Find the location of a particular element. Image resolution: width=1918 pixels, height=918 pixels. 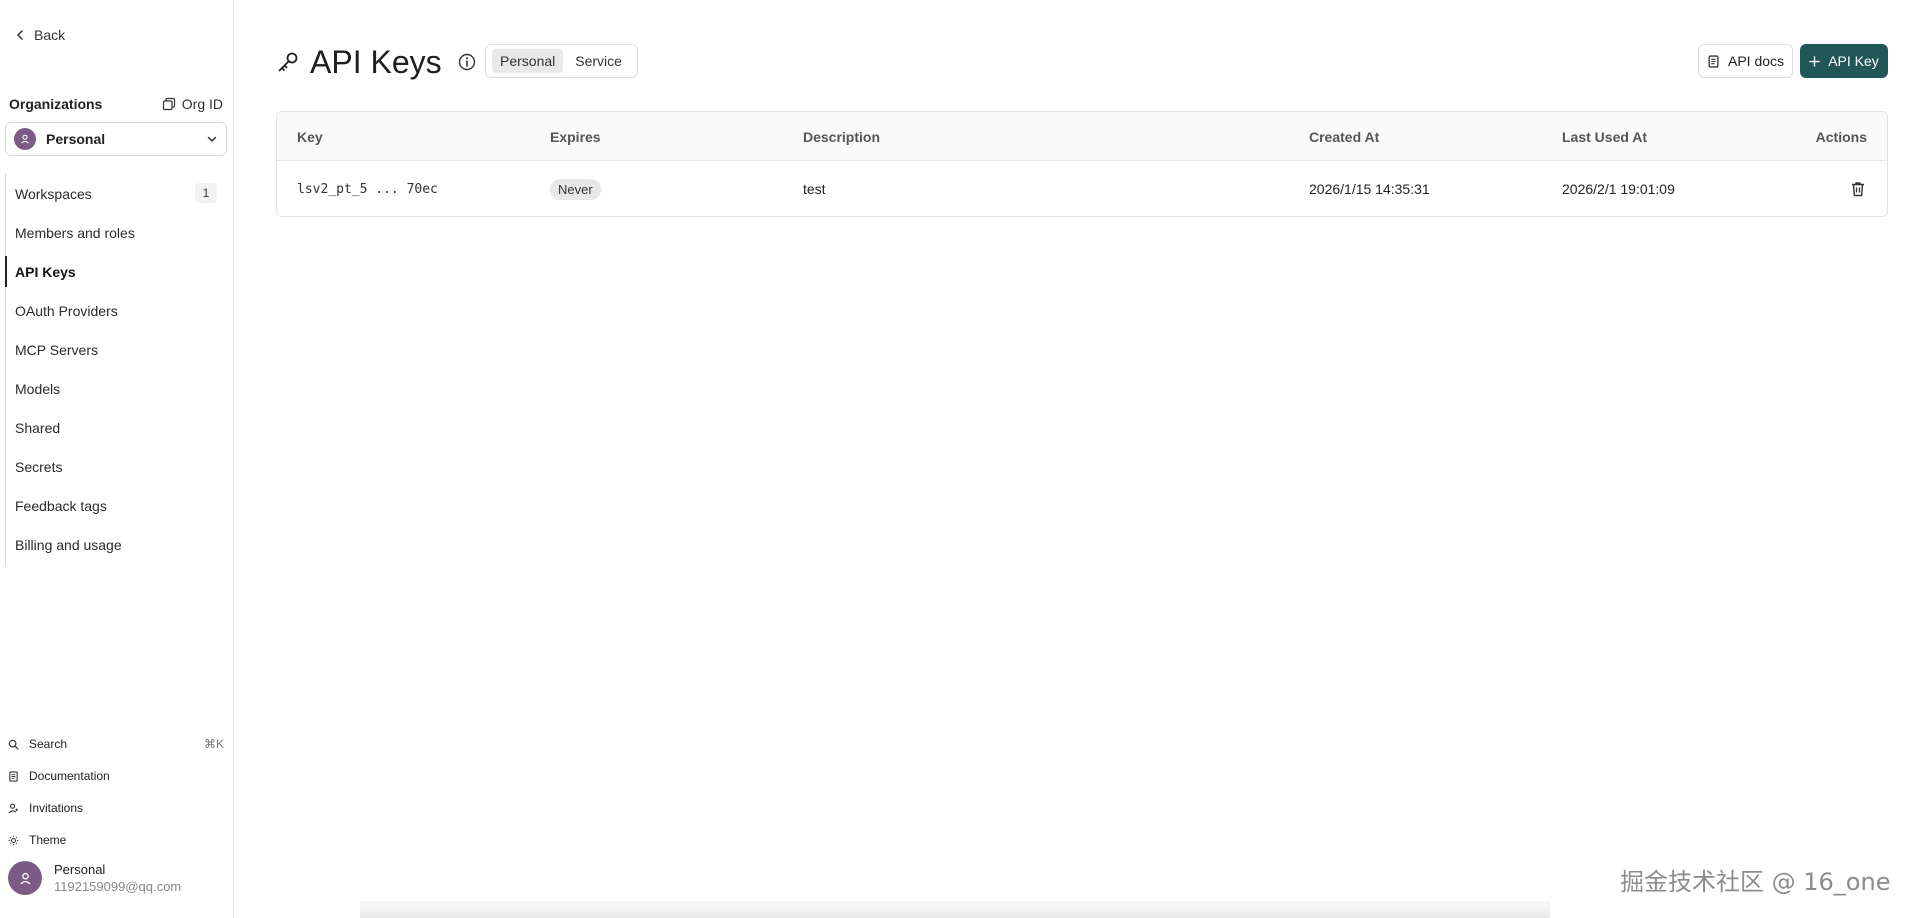

page-title: API Keys is located at coordinates (376, 61).